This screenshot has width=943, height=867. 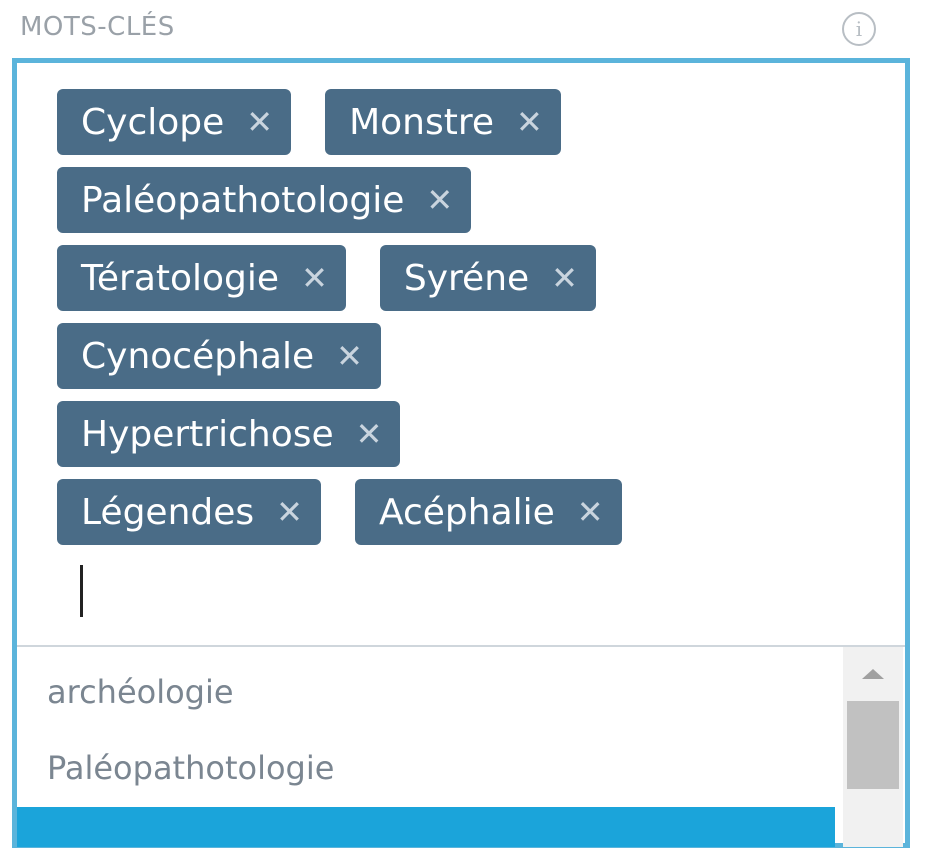 I want to click on tag-label: Tératologie, so click(x=180, y=278).